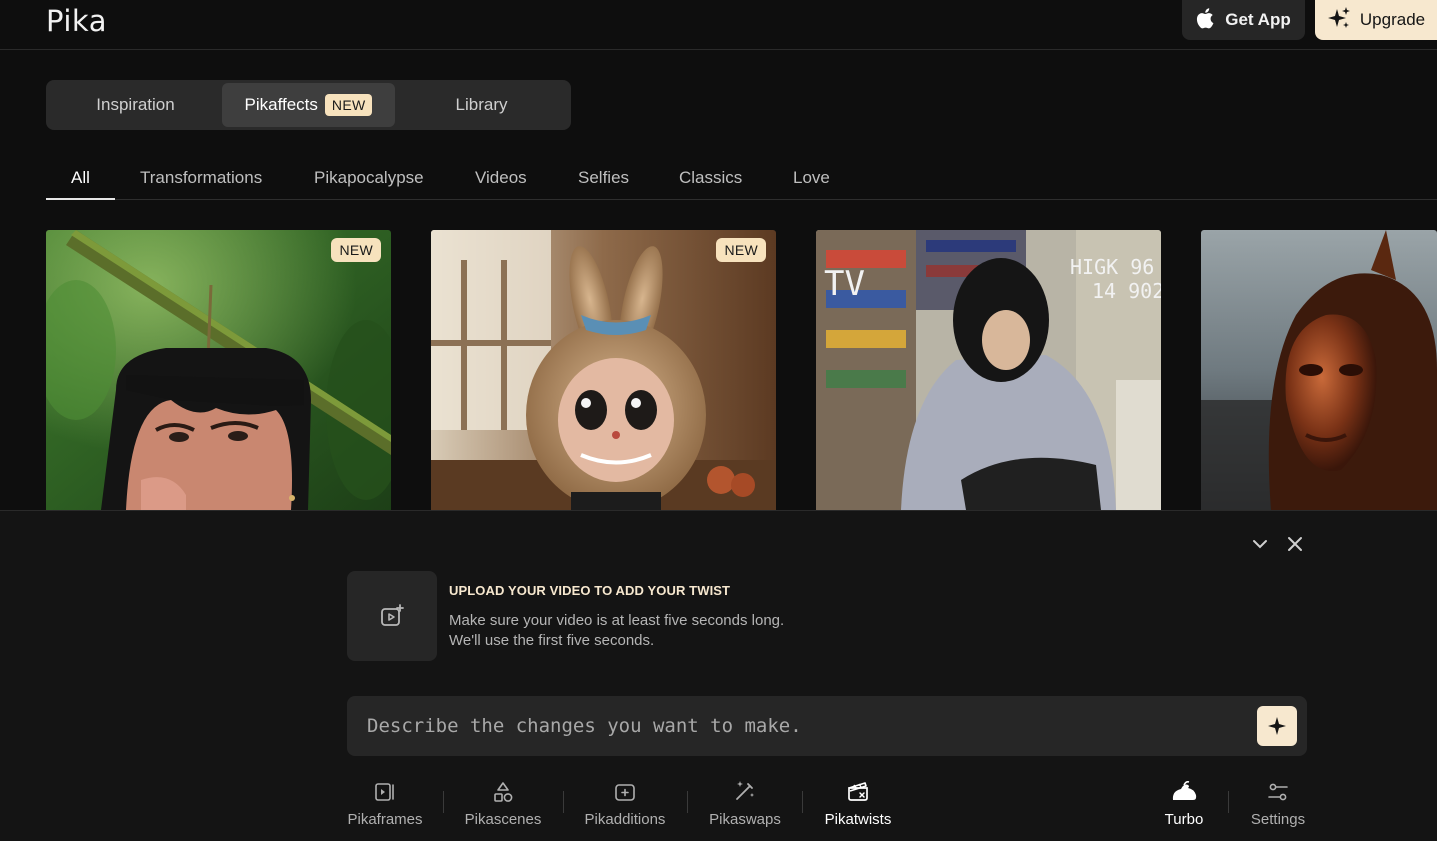  Describe the element at coordinates (1184, 819) in the screenshot. I see `tool-label: Turbo` at that location.